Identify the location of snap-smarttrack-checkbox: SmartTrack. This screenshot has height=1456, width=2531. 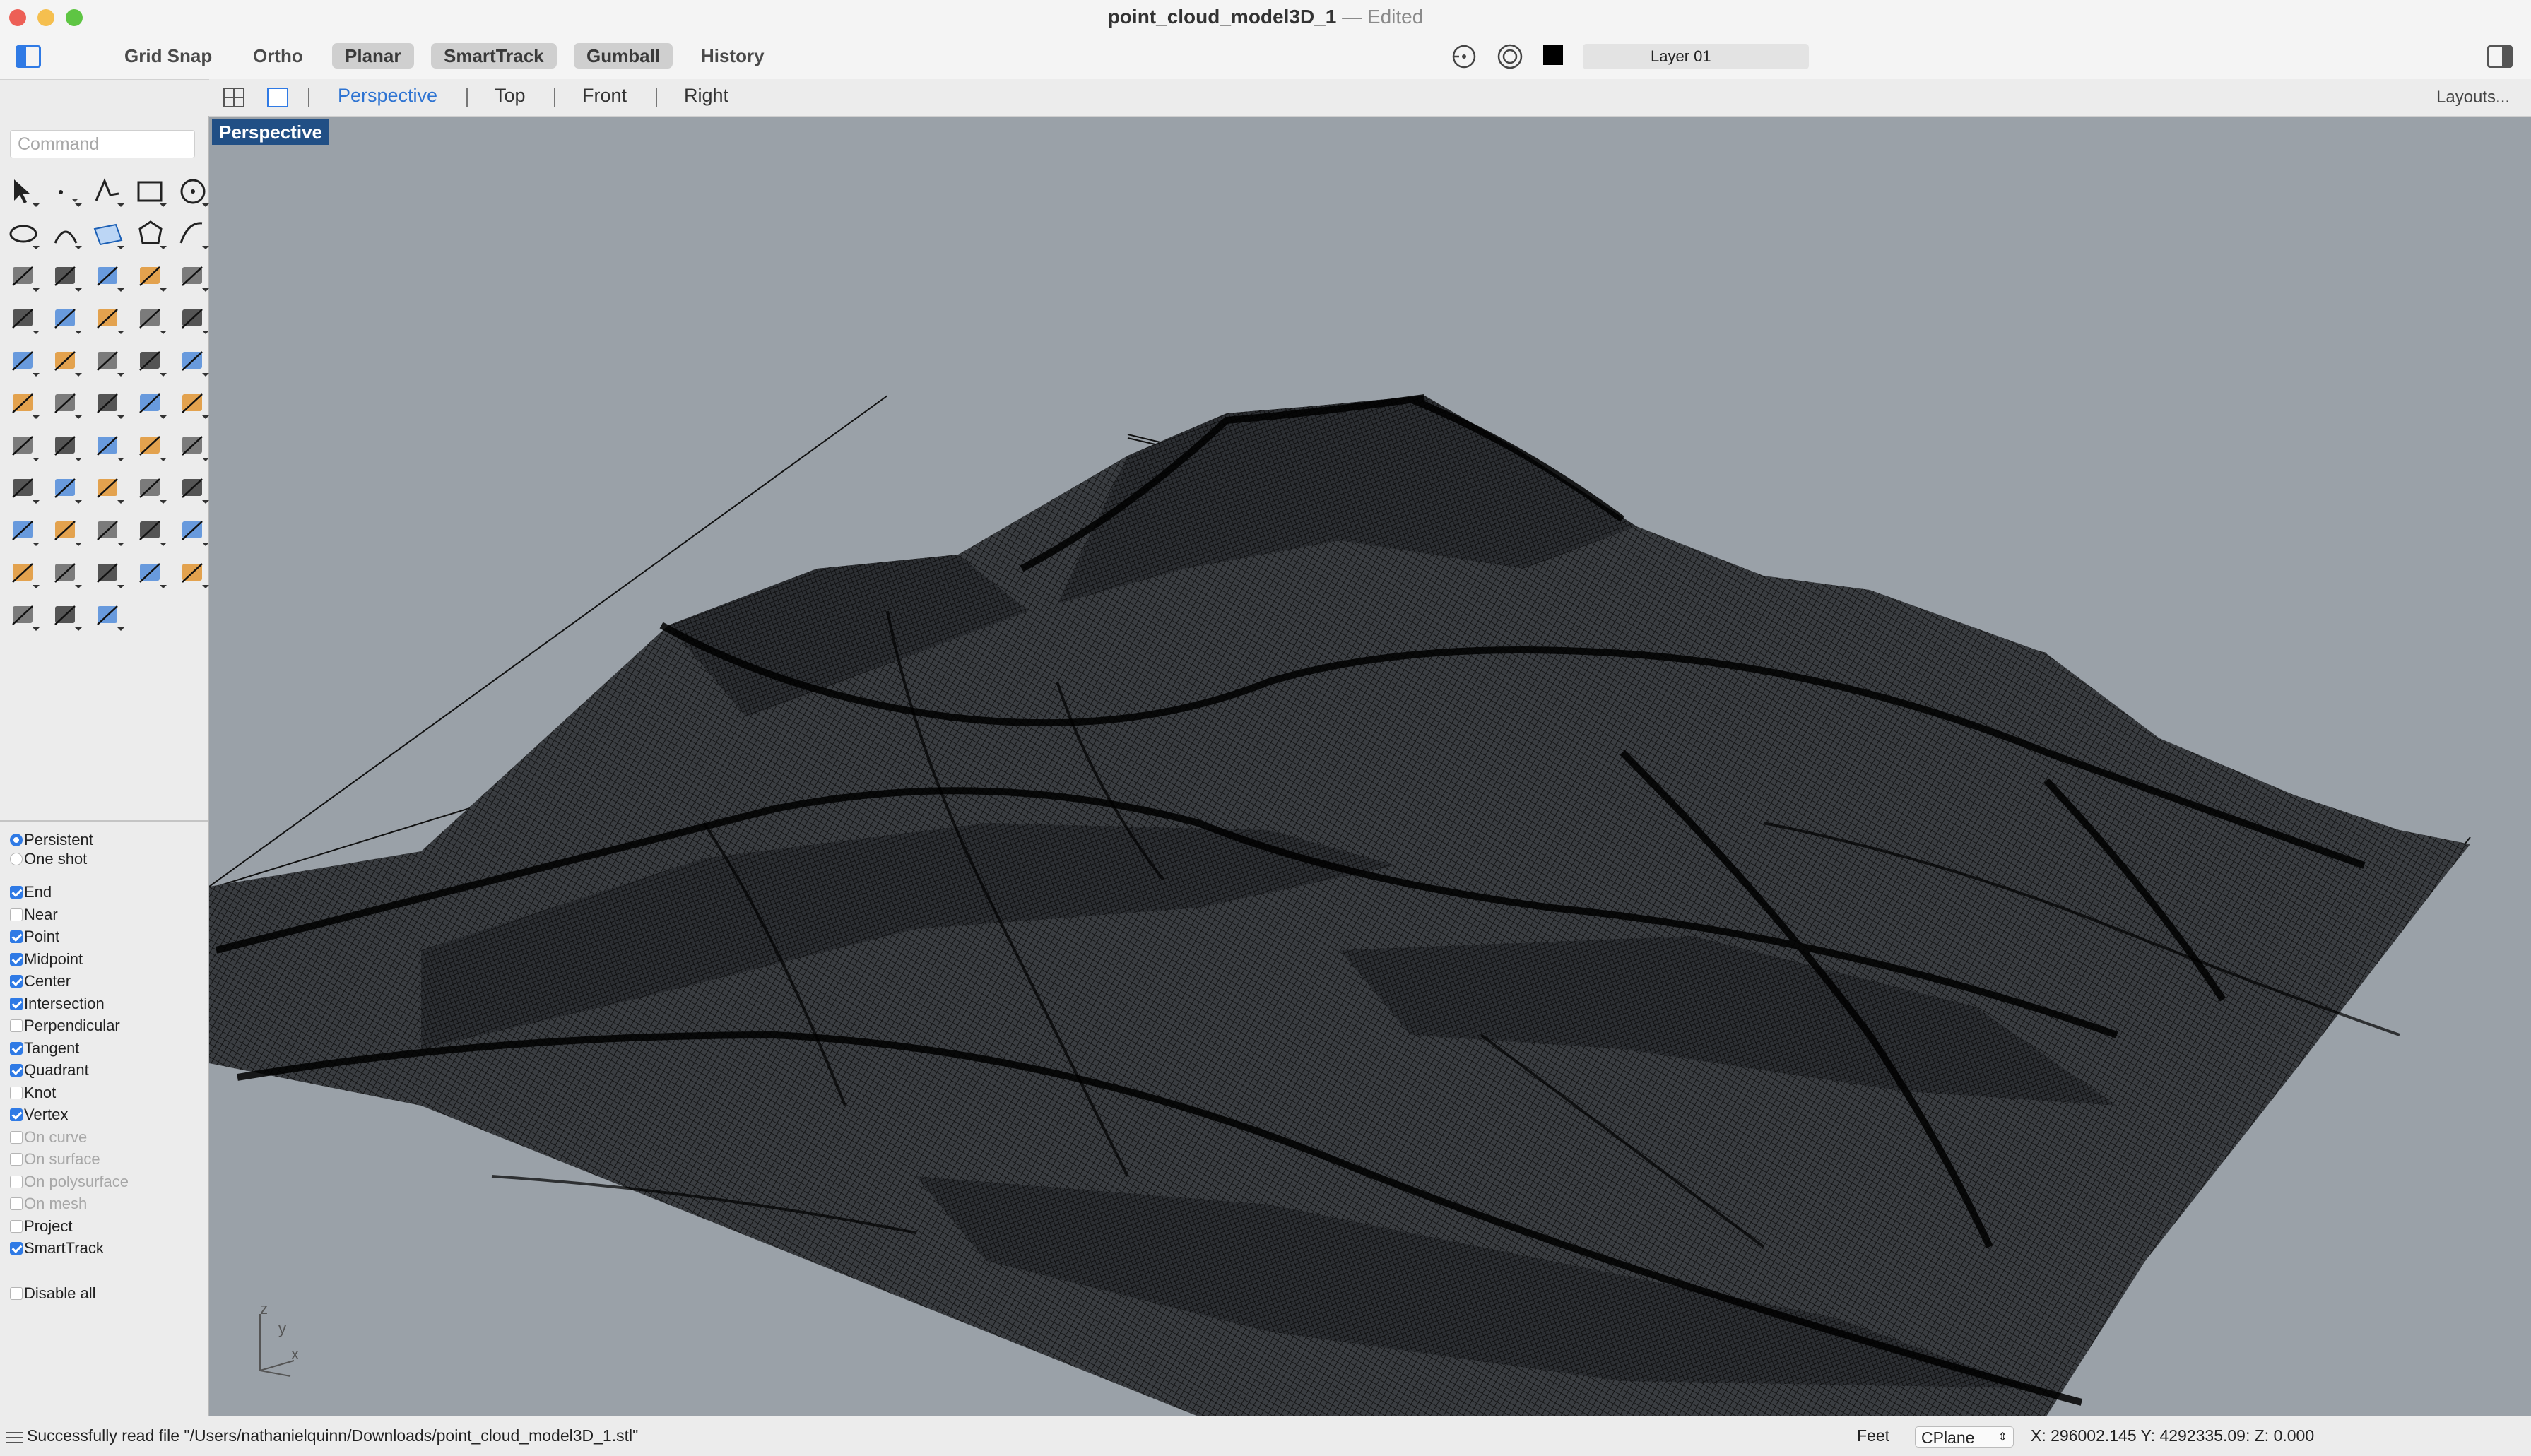
(57, 1248).